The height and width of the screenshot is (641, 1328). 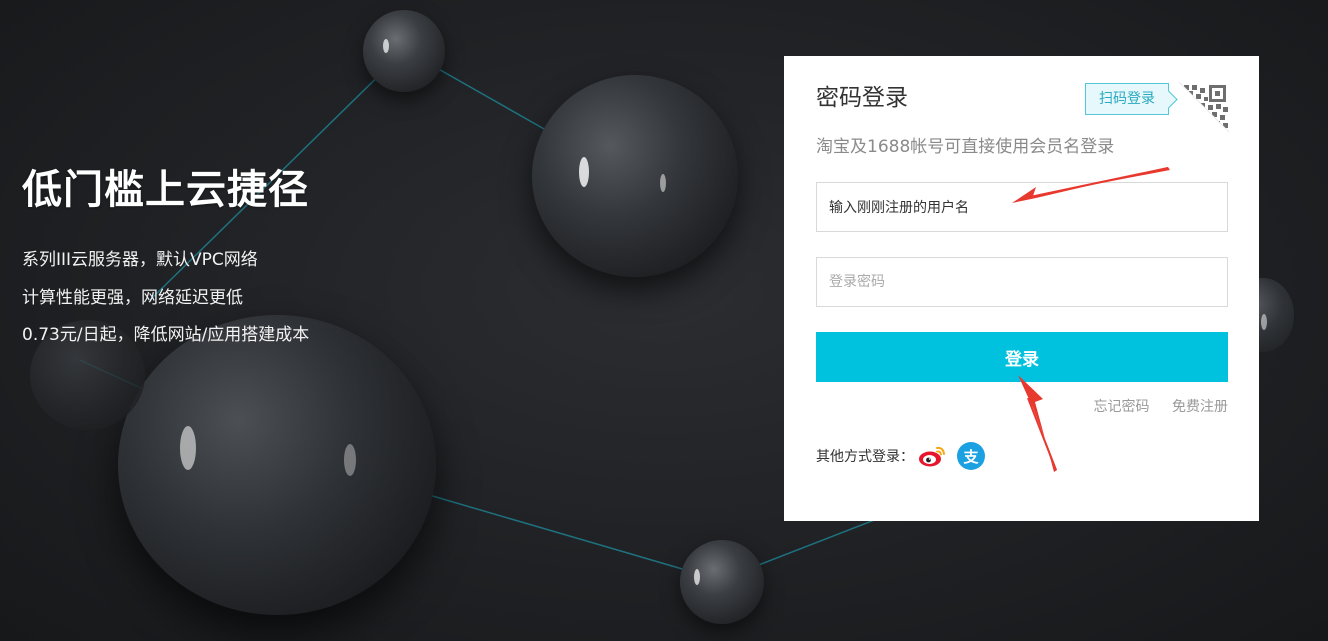 What do you see at coordinates (965, 147) in the screenshot?
I see `login-subtitle: 淘宝及1688帐号可直接使用会员名登录` at bounding box center [965, 147].